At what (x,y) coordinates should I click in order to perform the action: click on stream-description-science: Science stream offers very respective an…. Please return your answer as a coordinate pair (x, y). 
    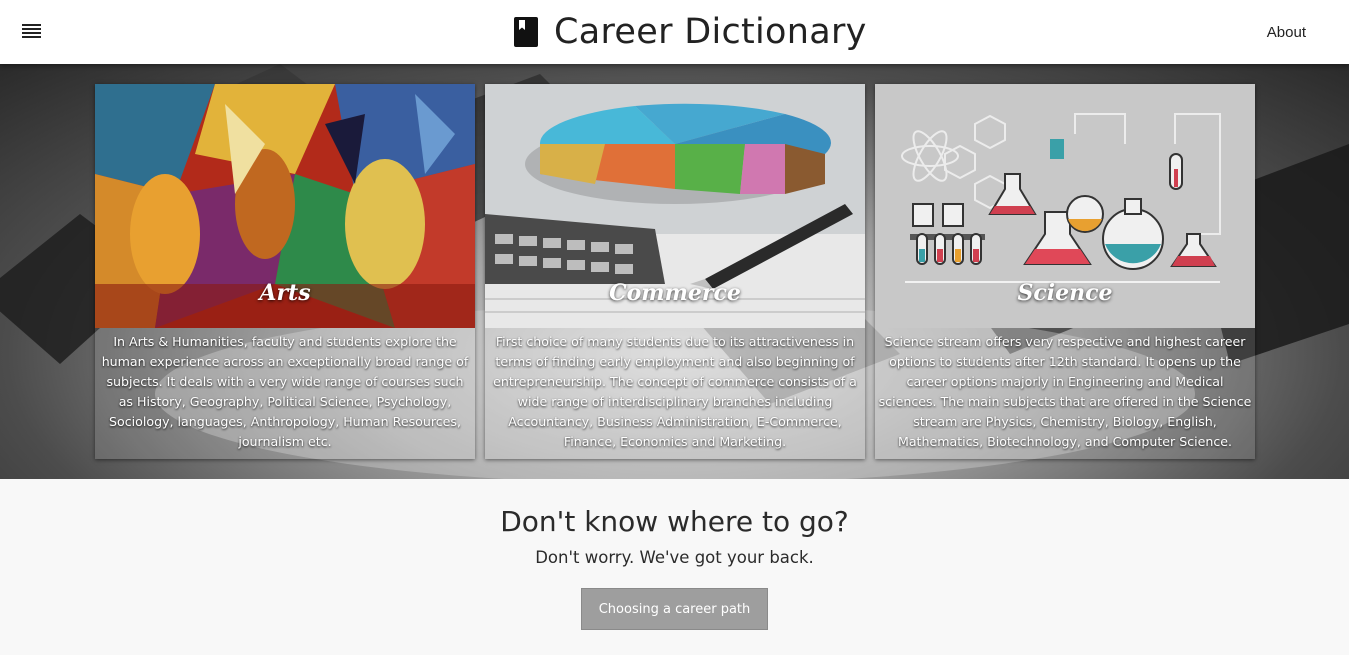
    Looking at the image, I should click on (1065, 391).